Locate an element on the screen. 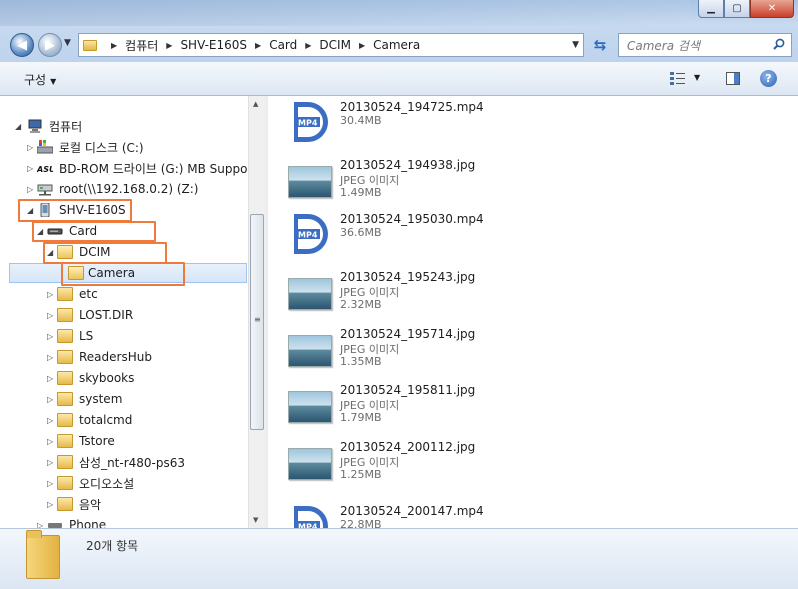 The image size is (798, 589). nav-item-readershub: ▷ ReadersHub is located at coordinates (128, 357).